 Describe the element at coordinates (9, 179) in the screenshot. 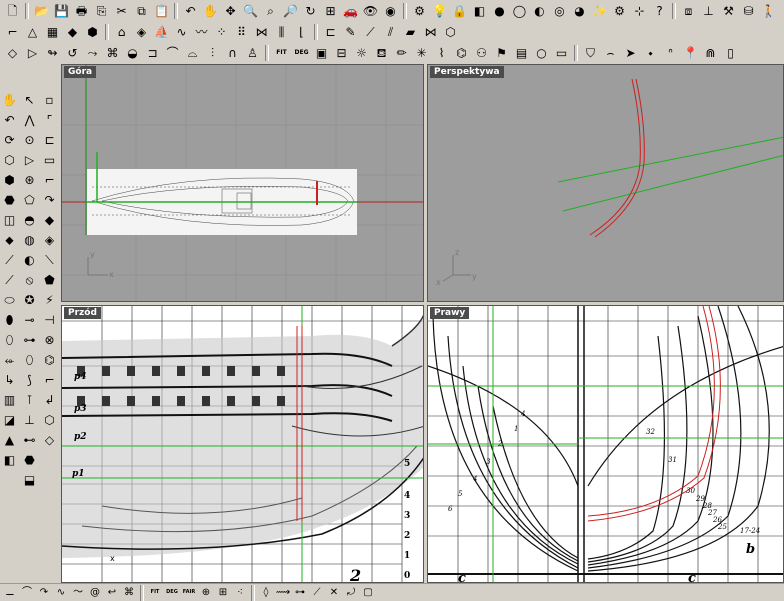

I see `left1-tool-icon: ⬢` at that location.